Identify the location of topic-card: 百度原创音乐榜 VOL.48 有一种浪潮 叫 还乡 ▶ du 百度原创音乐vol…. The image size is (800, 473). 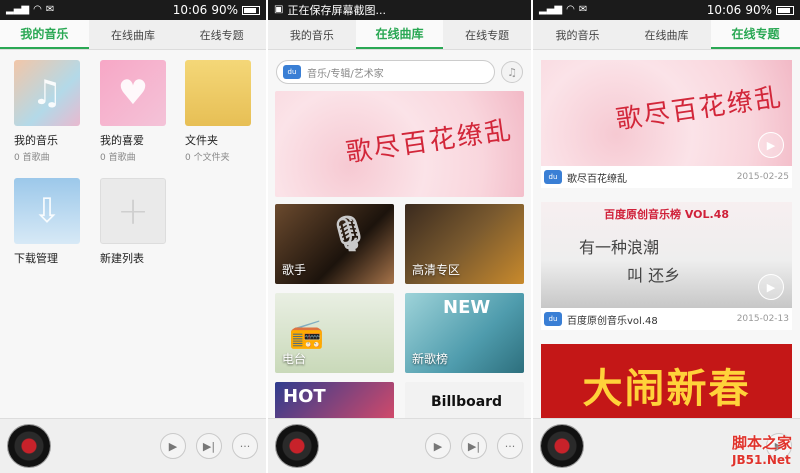
(666, 266).